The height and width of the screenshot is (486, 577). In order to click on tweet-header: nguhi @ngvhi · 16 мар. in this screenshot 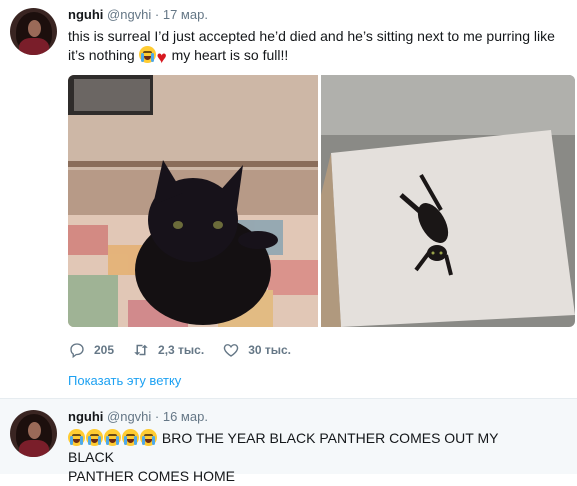, I will do `click(138, 417)`.